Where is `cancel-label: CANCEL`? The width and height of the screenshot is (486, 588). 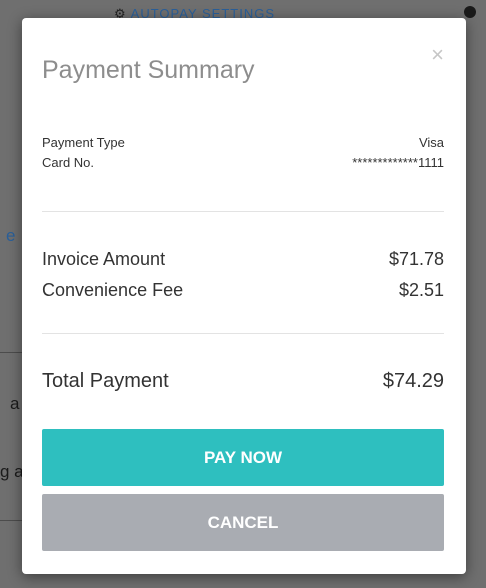
cancel-label: CANCEL is located at coordinates (243, 522).